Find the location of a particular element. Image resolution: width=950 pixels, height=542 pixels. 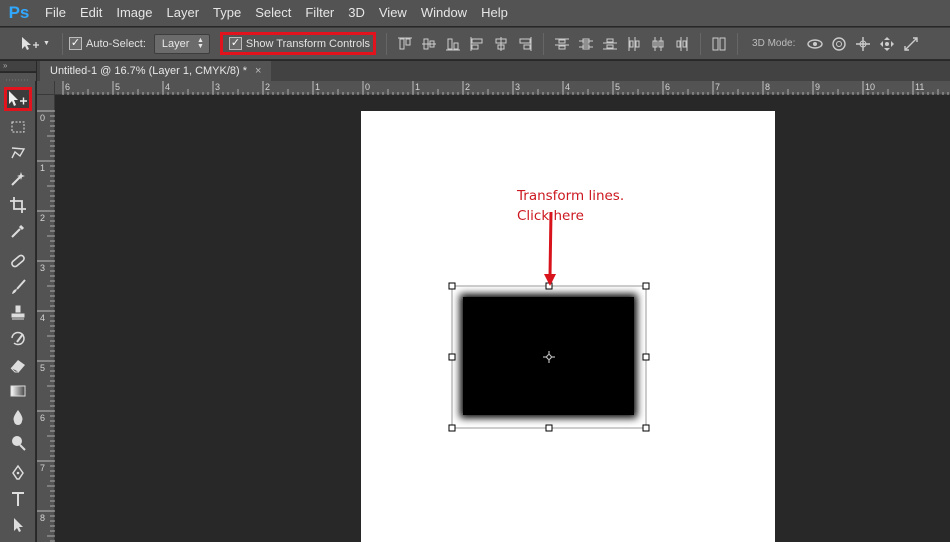

align-left-icon is located at coordinates (476, 43).